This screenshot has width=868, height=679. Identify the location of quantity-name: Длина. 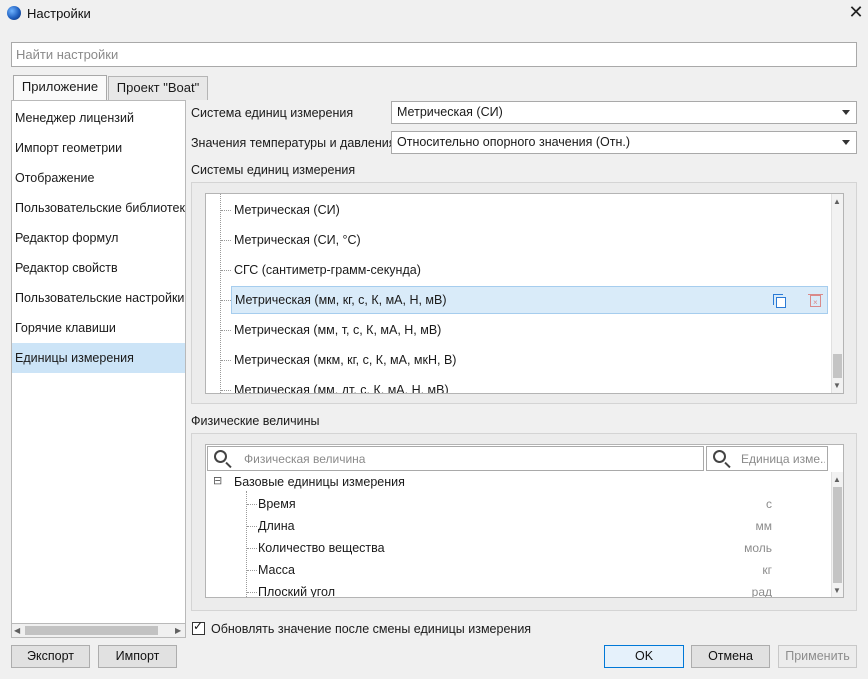
(276, 526).